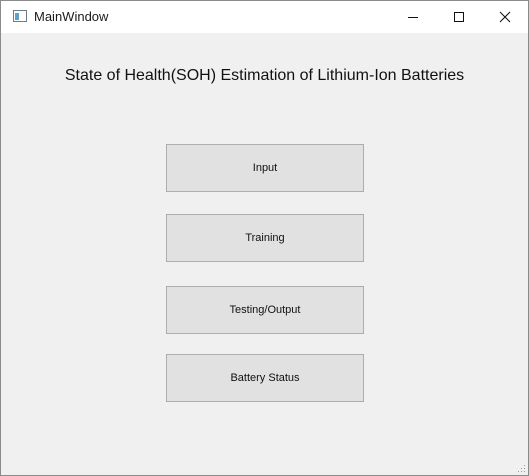 The height and width of the screenshot is (476, 529). I want to click on close-button, so click(505, 17).